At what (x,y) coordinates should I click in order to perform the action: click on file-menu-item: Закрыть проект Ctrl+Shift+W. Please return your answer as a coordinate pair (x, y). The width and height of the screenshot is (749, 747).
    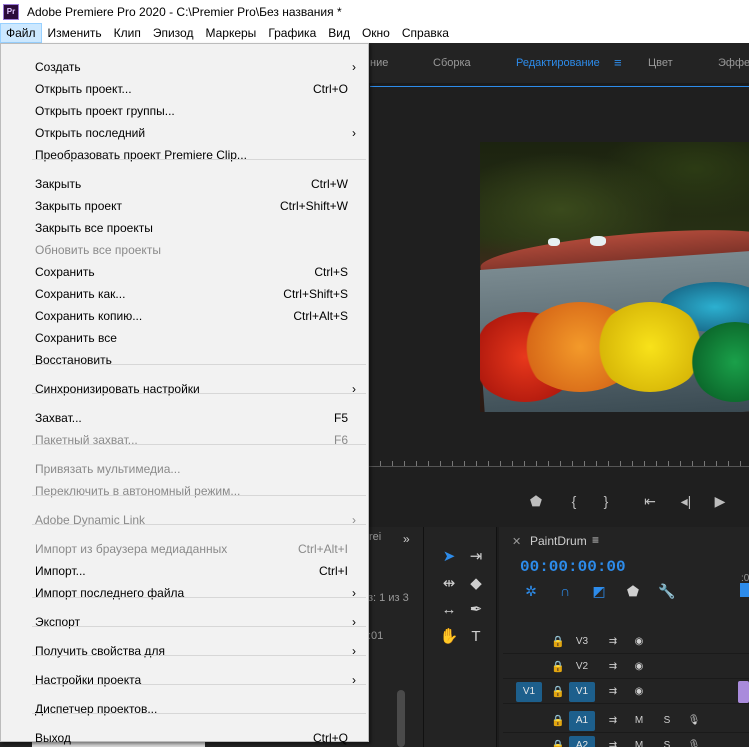
    Looking at the image, I should click on (184, 206).